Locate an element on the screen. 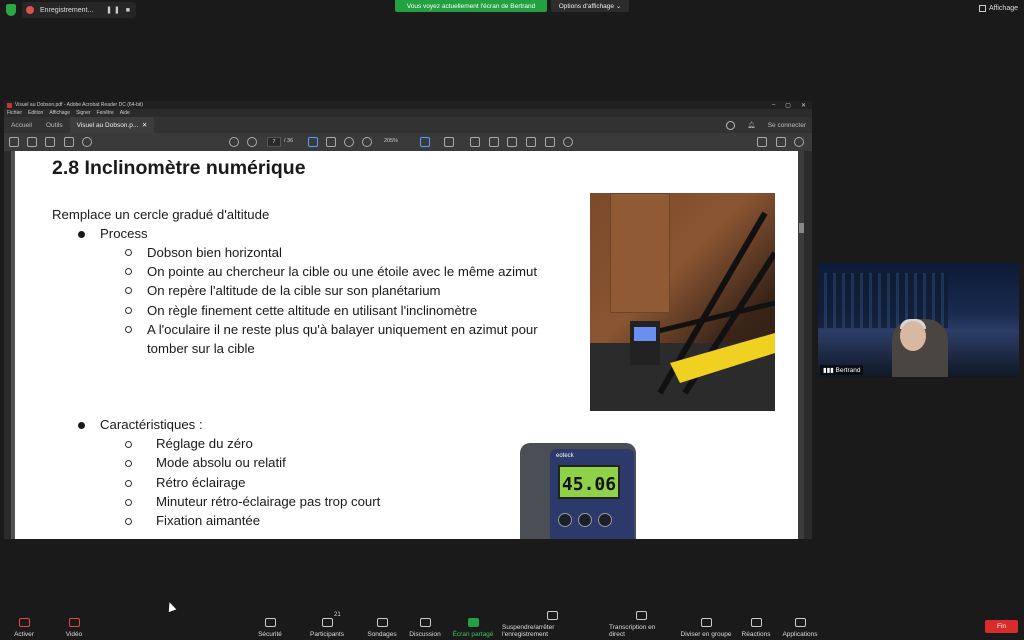 The width and height of the screenshot is (1024, 640). apps-button: Applications is located at coordinates (800, 625).